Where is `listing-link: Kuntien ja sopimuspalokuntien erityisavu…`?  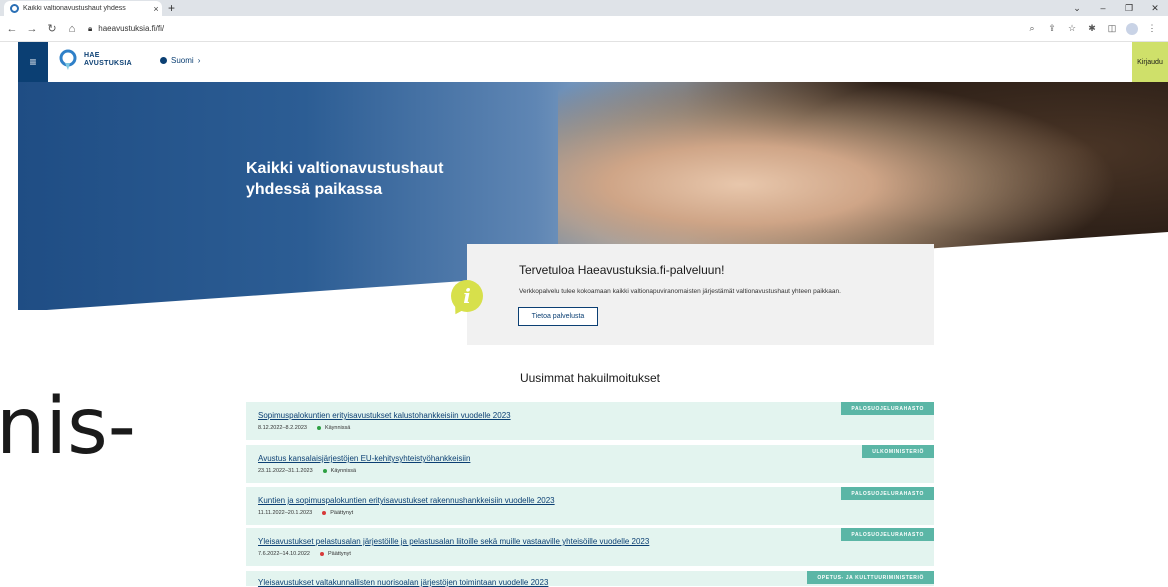
listing-link: Kuntien ja sopimuspalokuntien erityisavu… is located at coordinates (406, 500).